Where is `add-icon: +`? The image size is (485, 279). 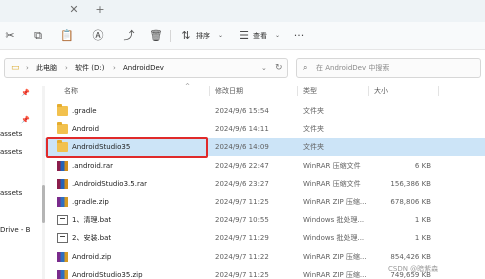 add-icon: + is located at coordinates (100, 10).